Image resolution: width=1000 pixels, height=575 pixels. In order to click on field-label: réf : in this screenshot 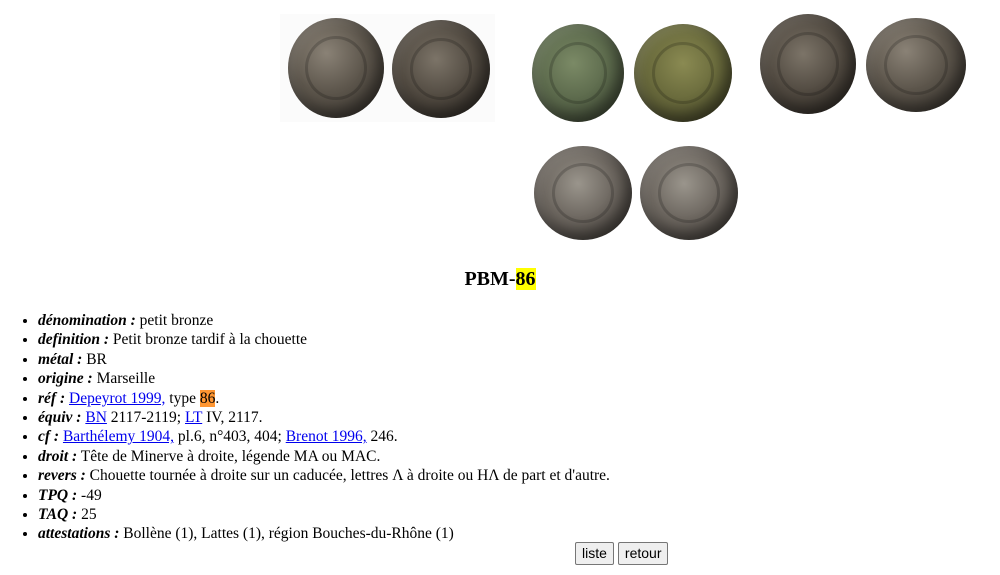, I will do `click(52, 398)`.